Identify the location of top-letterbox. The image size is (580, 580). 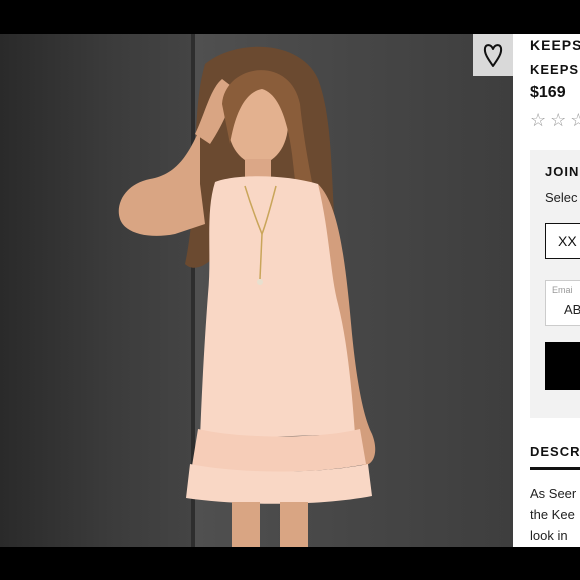
(290, 17).